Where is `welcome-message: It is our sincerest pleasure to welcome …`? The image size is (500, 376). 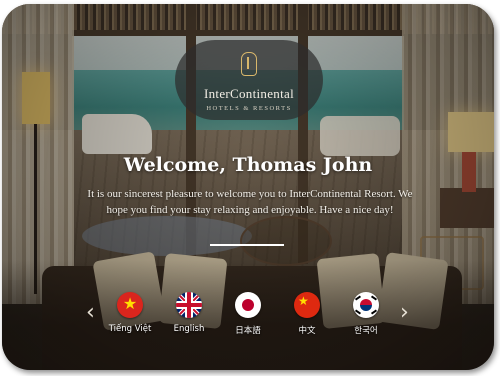
welcome-message: It is our sincerest pleasure to welcome … is located at coordinates (250, 202).